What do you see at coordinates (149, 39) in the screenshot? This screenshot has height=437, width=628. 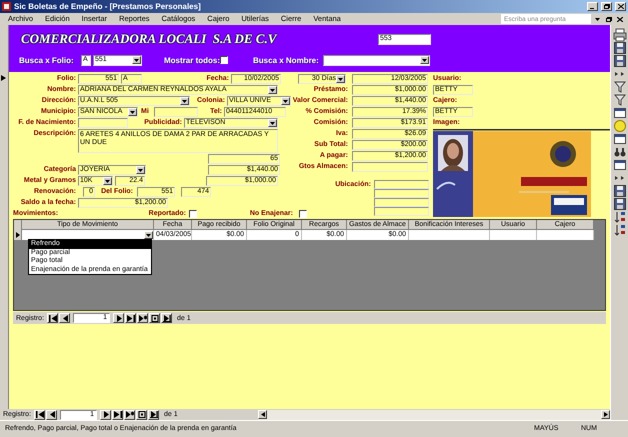 I see `company-name: COMERCIALIZADORA LOCALI S.A DE C.V` at bounding box center [149, 39].